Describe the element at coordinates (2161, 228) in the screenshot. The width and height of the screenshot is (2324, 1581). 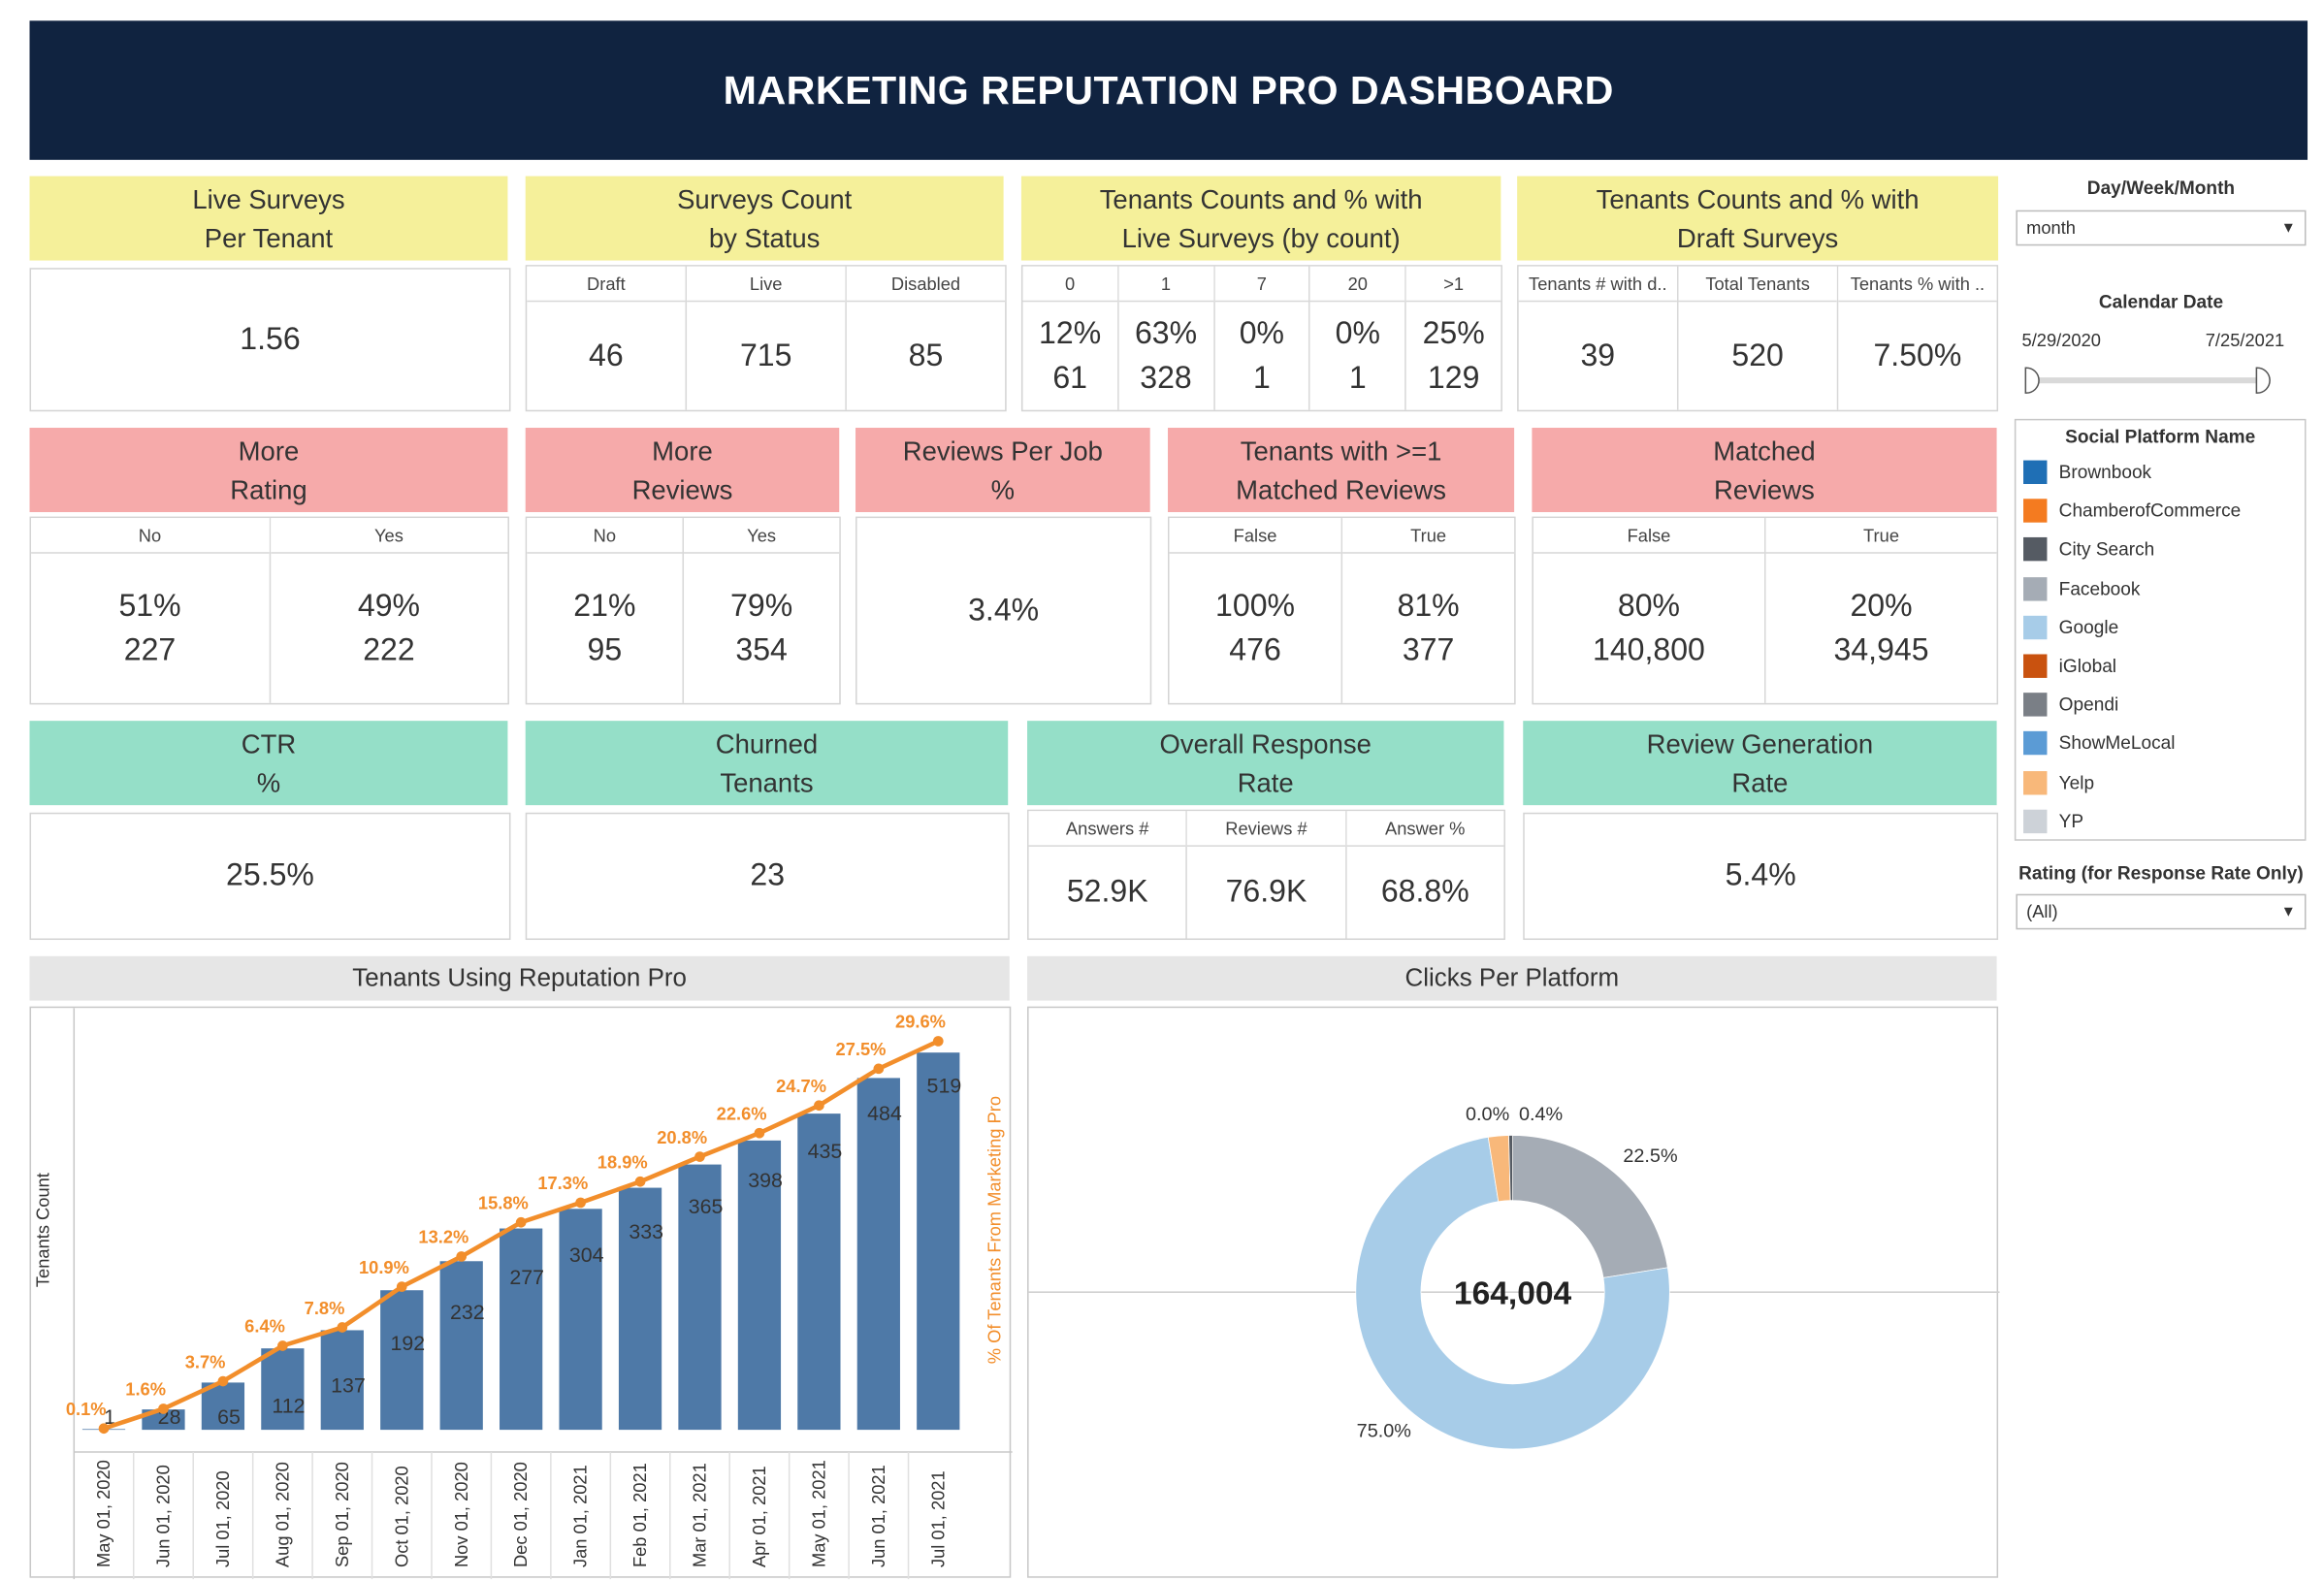
I see `period-select: month ▼` at that location.